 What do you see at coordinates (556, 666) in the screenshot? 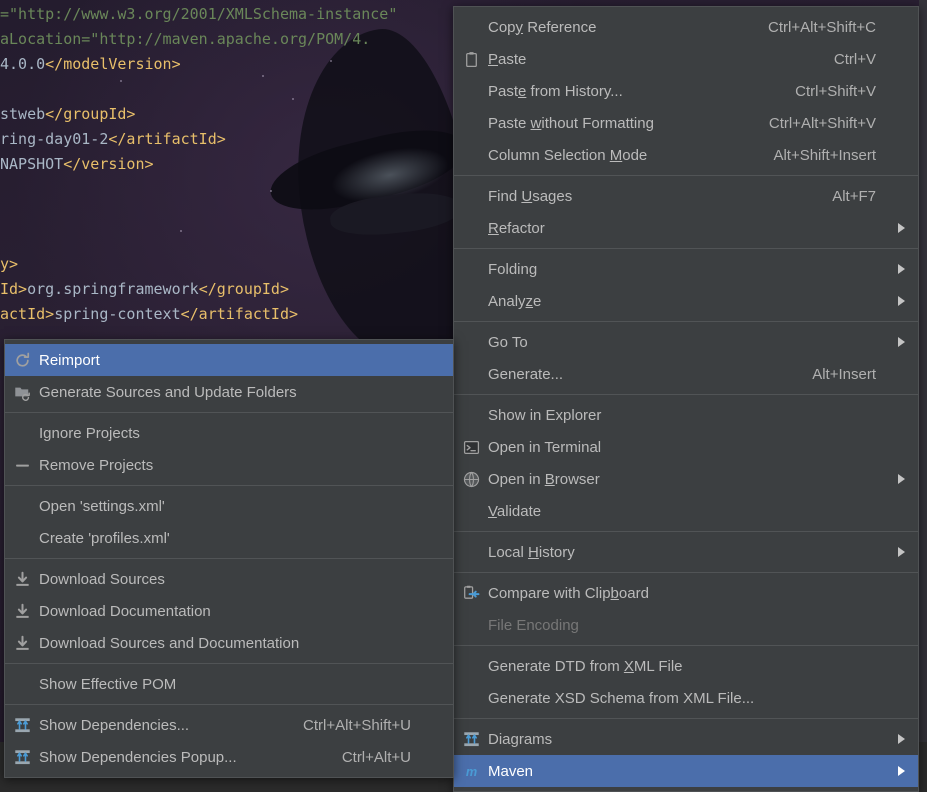
I see `menu-item-label-pre: Generate DTD from` at bounding box center [556, 666].